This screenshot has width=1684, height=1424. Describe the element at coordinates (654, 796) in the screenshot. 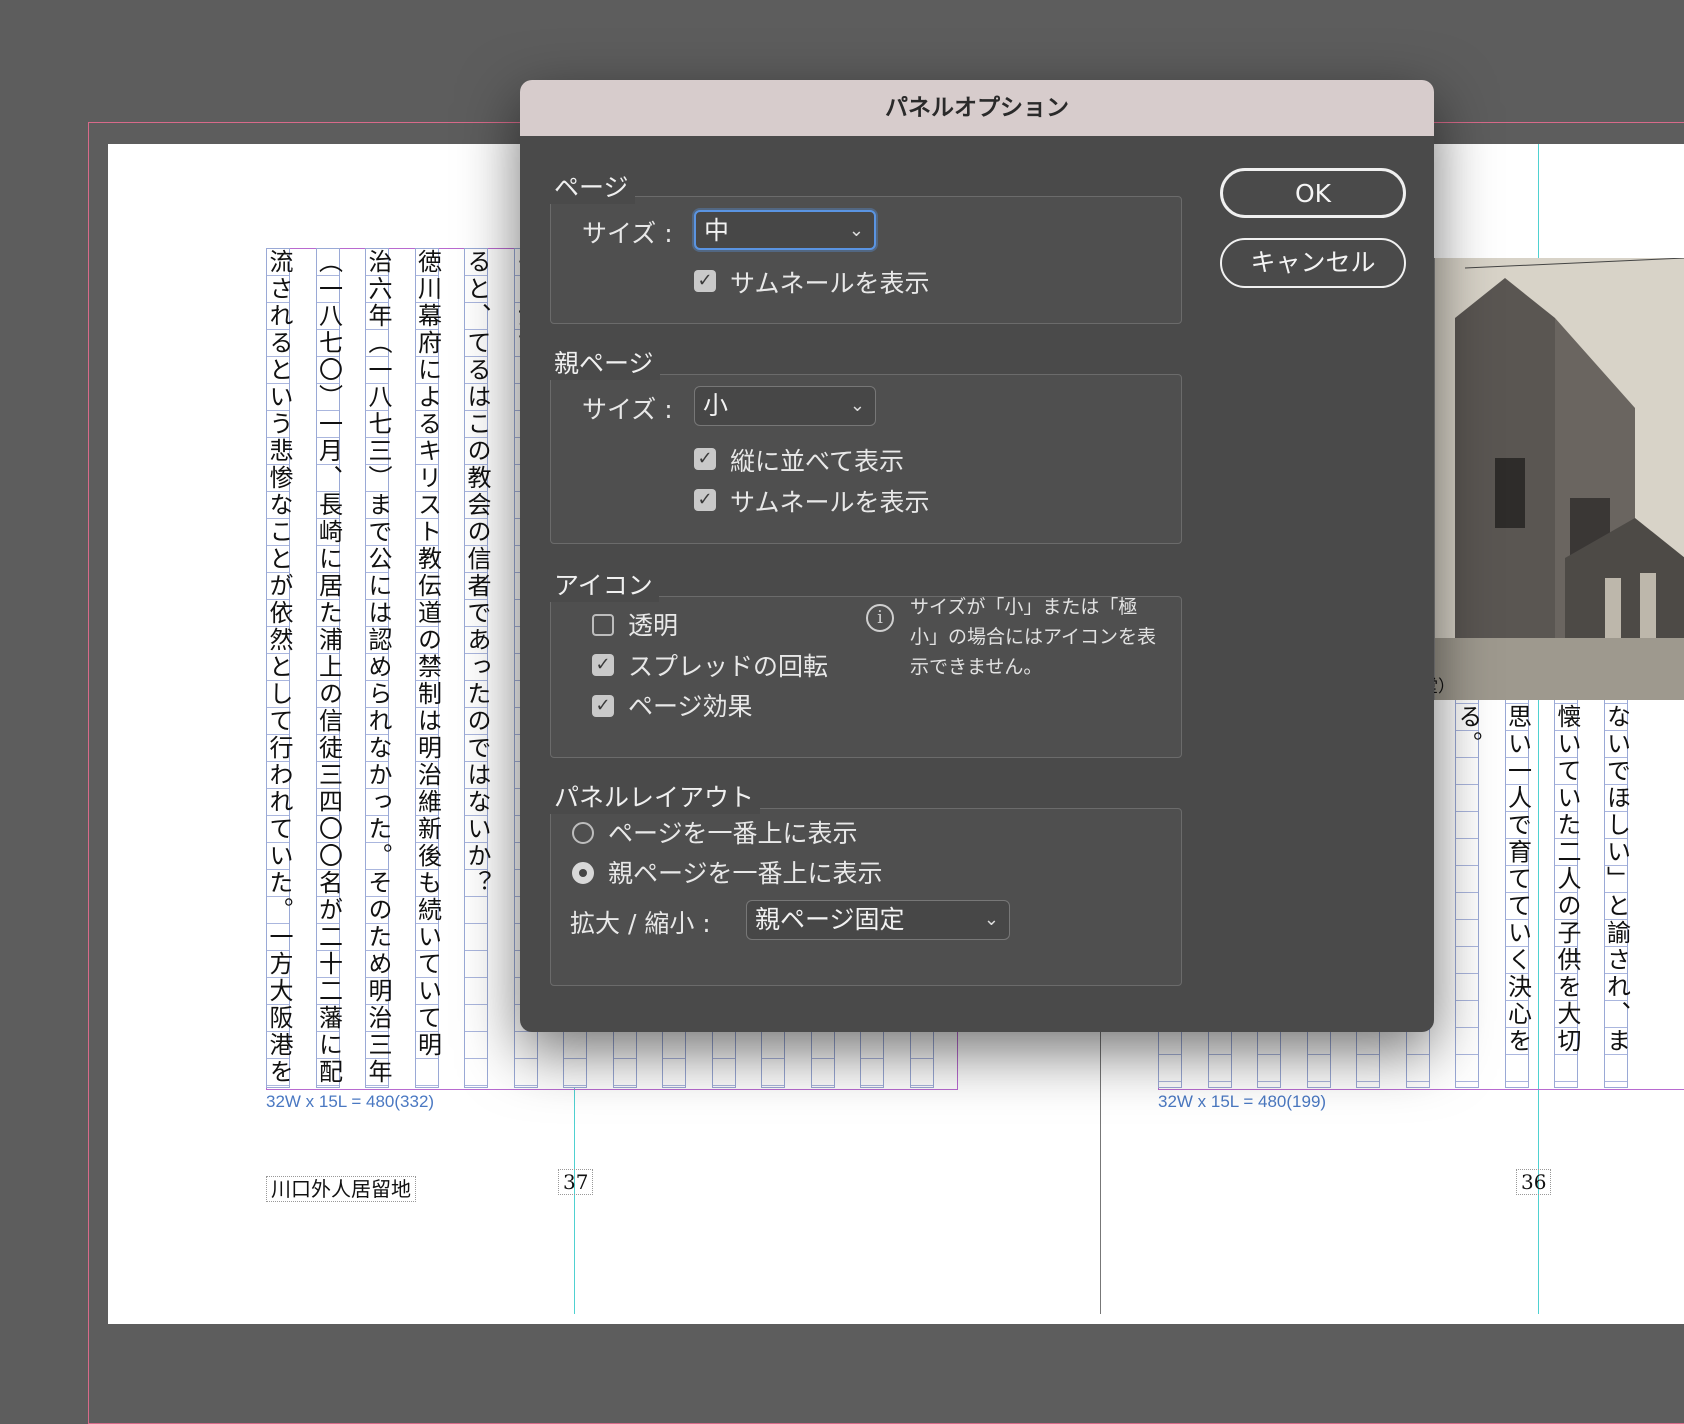

I see `panel-layout-group-title: パネルレイアウト` at that location.